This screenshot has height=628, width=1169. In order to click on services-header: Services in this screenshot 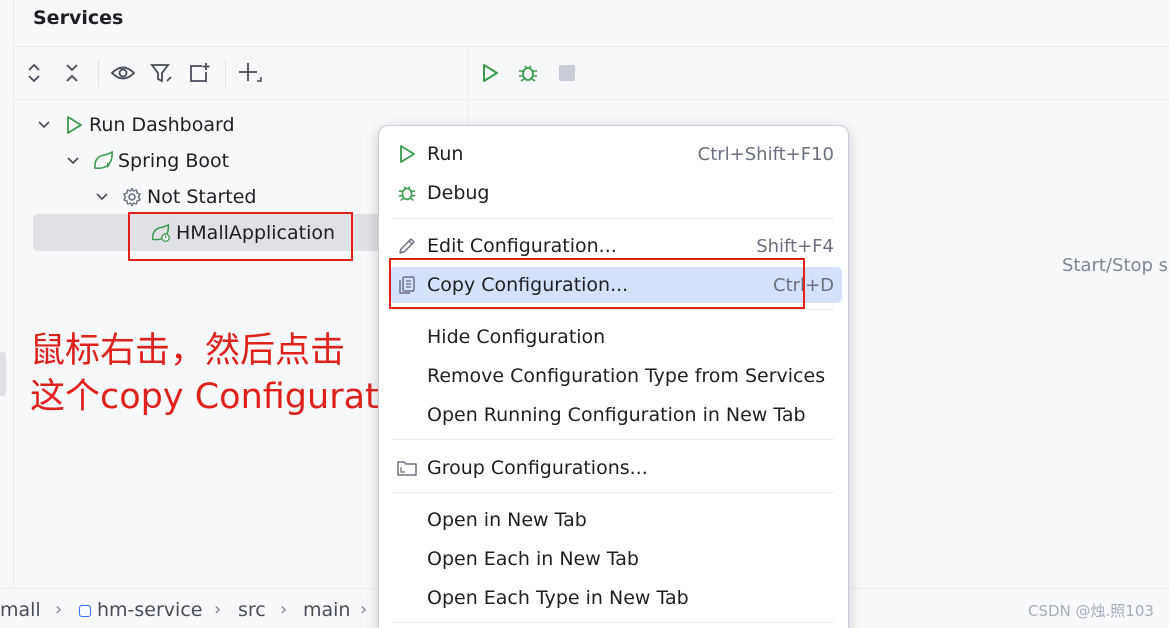, I will do `click(592, 23)`.